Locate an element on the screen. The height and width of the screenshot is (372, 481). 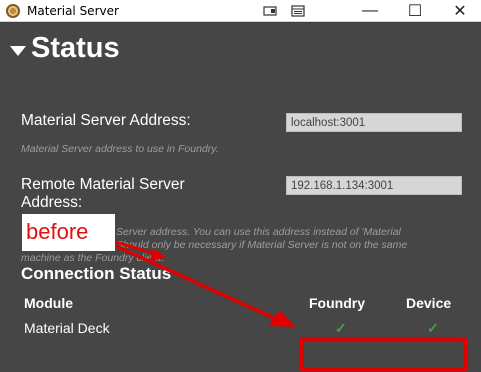
annotation-arrows is located at coordinates (205, 283).